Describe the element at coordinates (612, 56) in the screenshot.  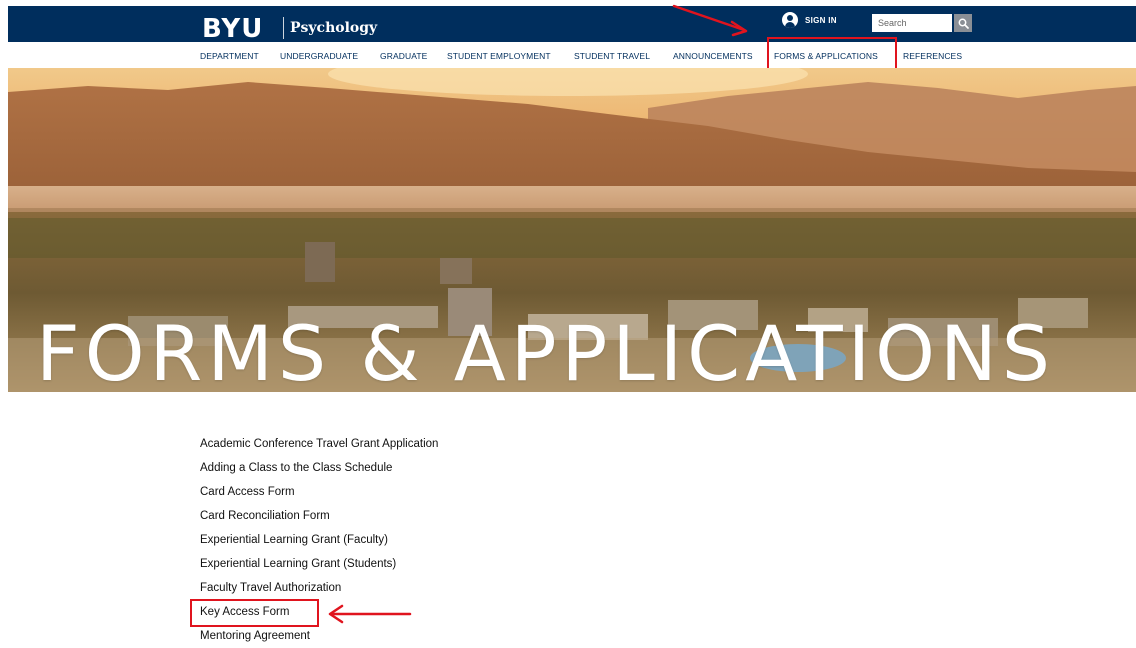
I see `nav-student-travel: STUDENT TRAVEL` at that location.